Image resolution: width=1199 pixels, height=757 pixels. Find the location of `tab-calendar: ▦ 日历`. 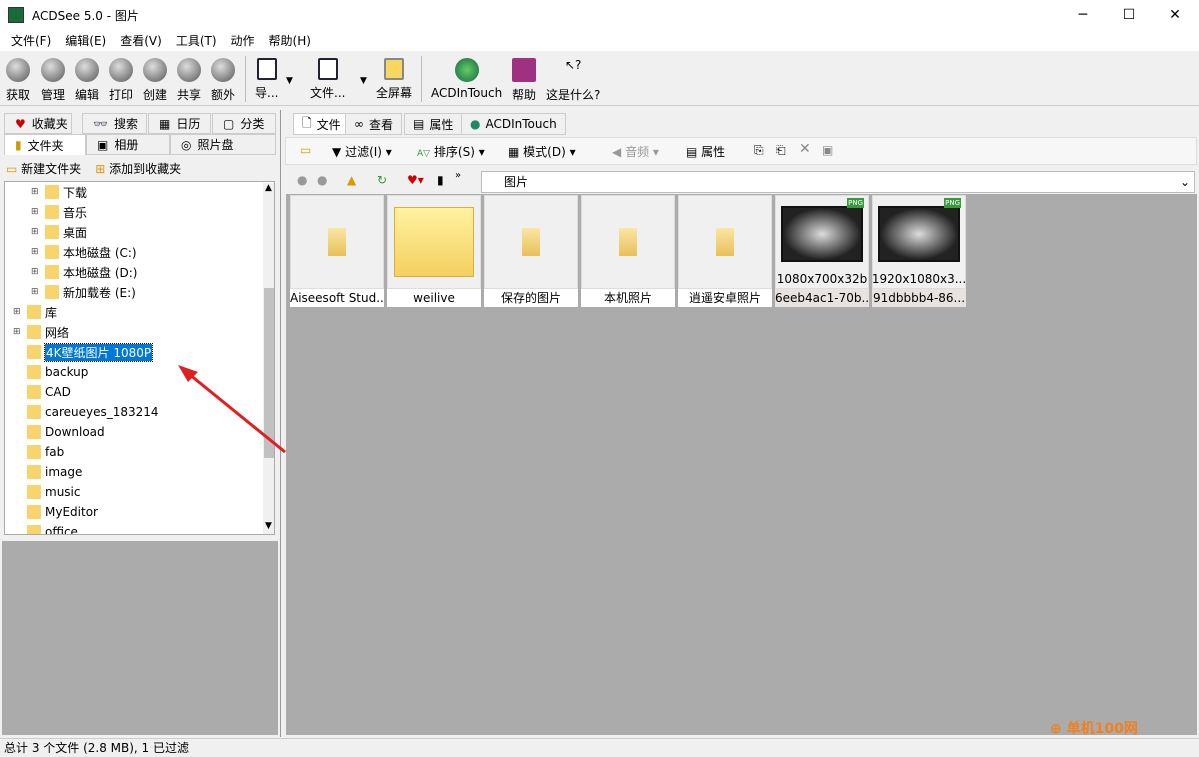

tab-calendar: ▦ 日历 is located at coordinates (179, 123).